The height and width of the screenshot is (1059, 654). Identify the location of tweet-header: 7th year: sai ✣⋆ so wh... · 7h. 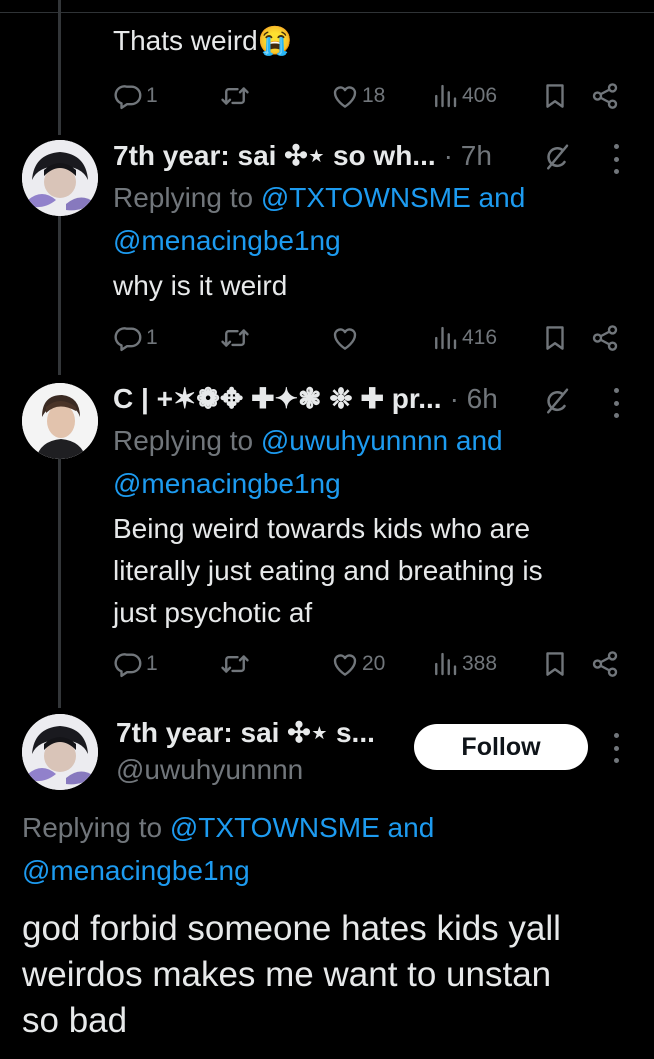
(302, 155).